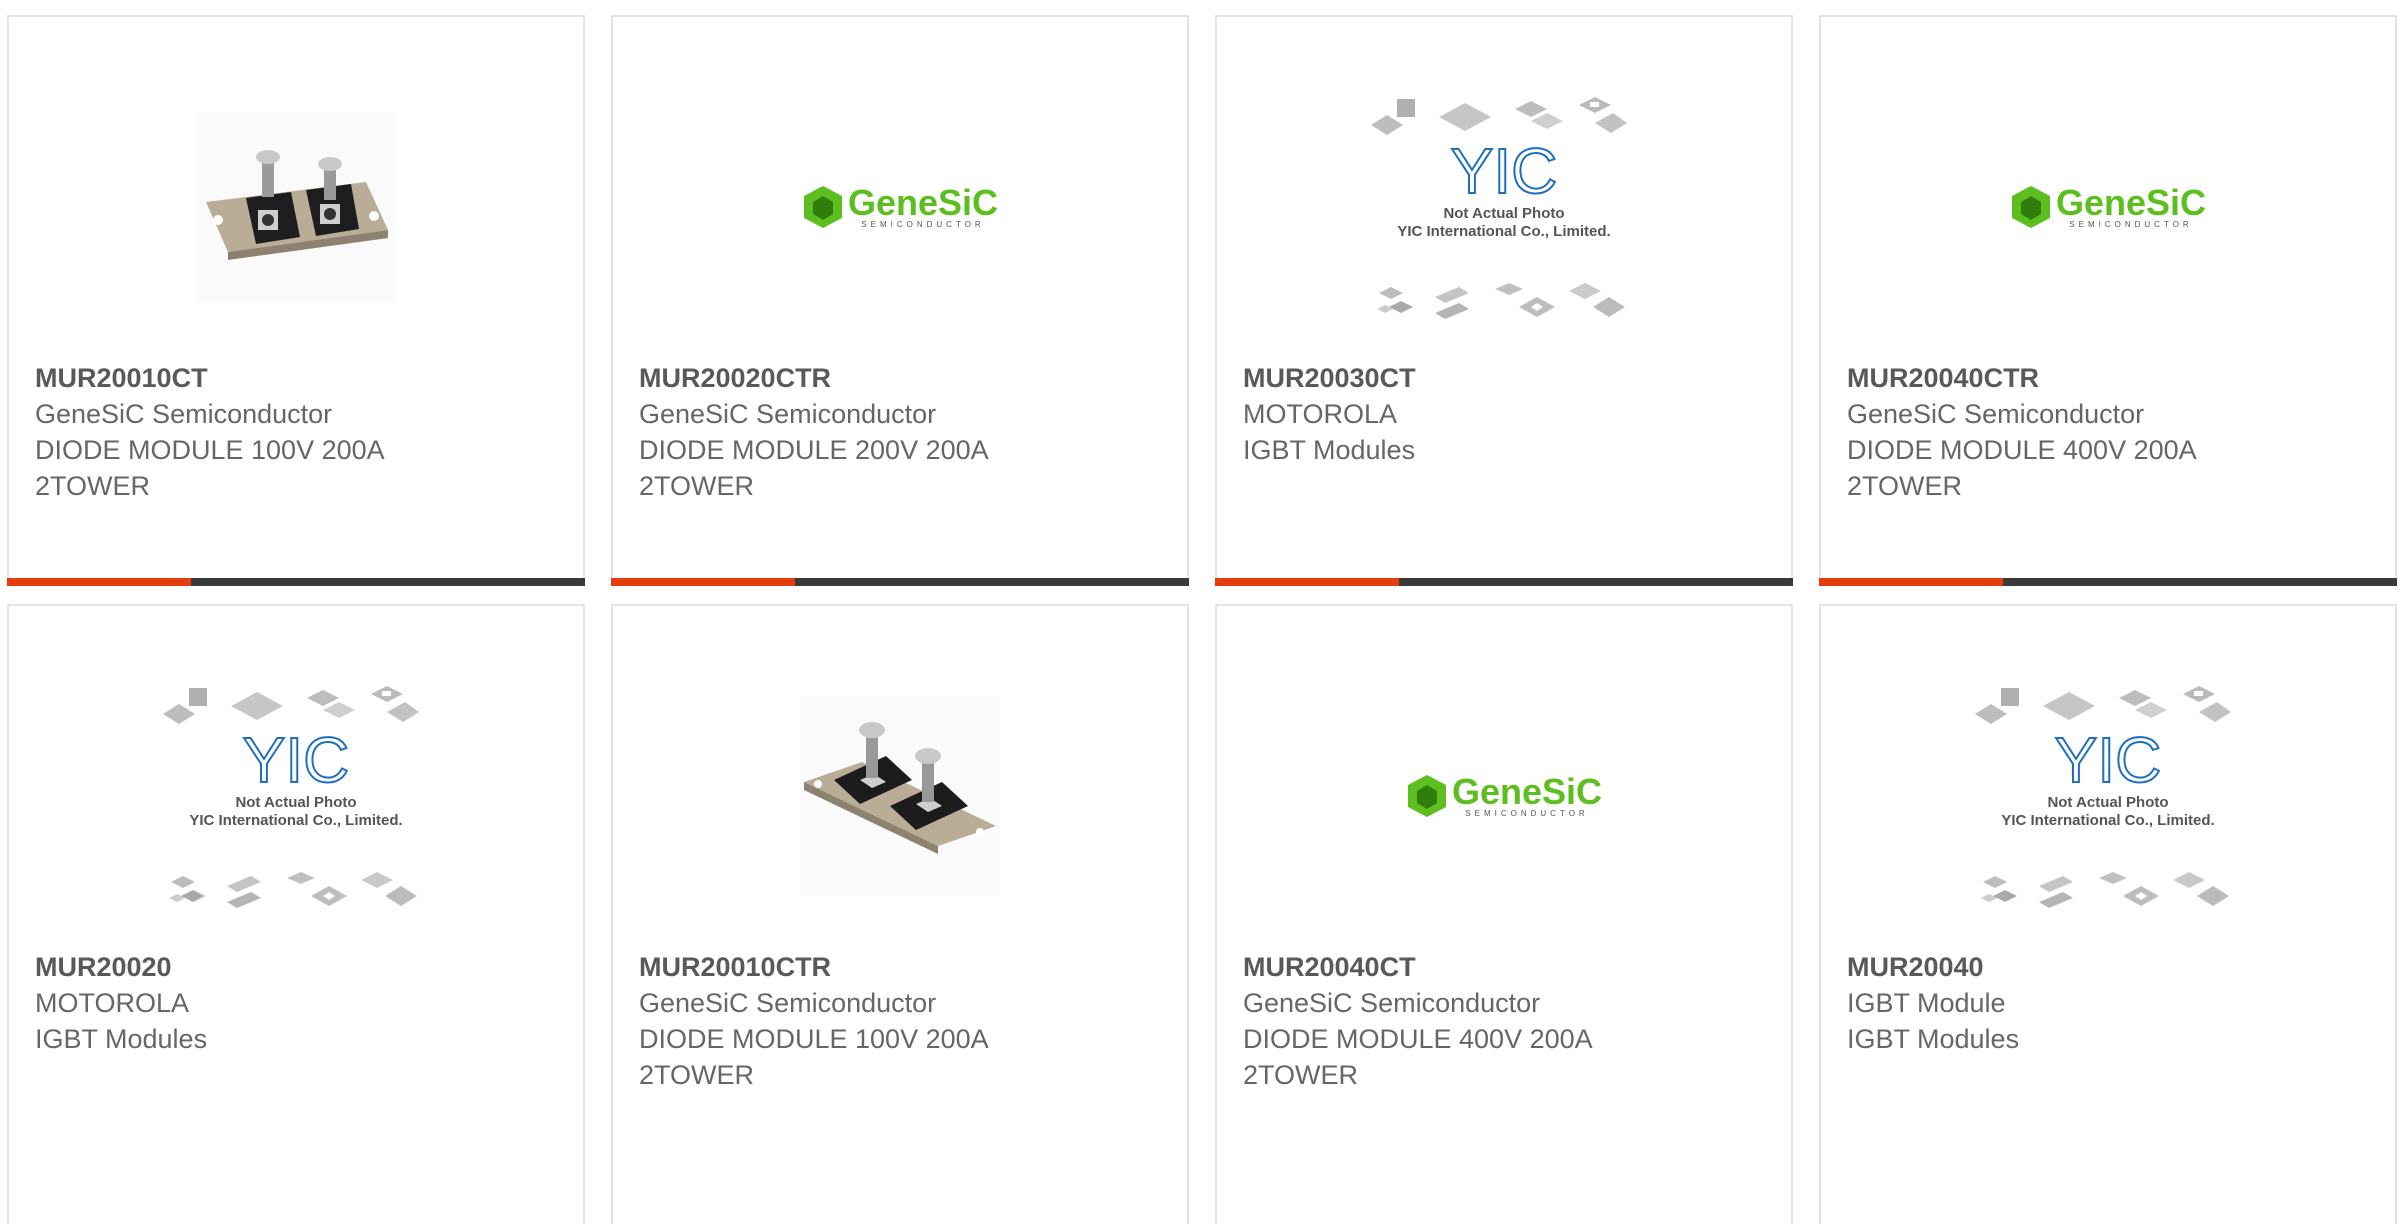 Image resolution: width=2400 pixels, height=1224 pixels. I want to click on part-number: MUR20010CT, so click(299, 378).